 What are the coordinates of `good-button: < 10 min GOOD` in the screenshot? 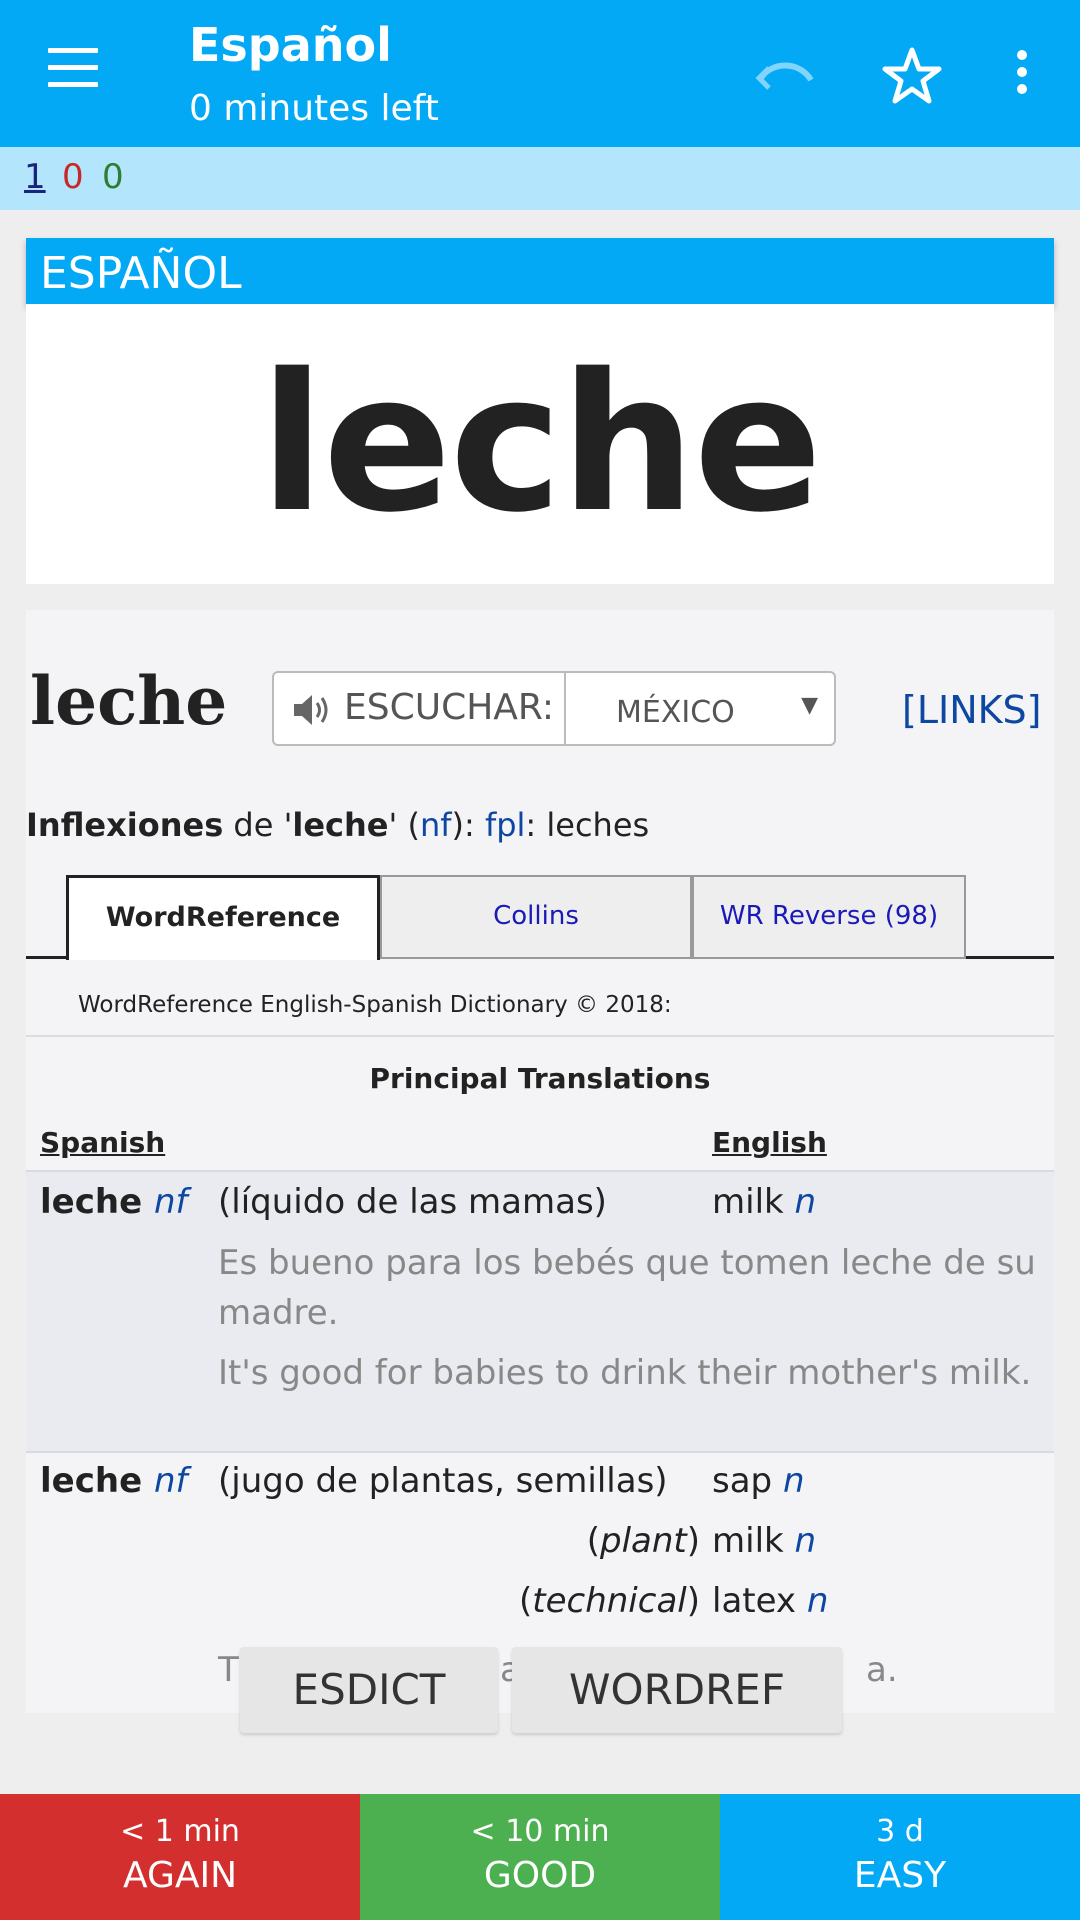 It's located at (540, 1857).